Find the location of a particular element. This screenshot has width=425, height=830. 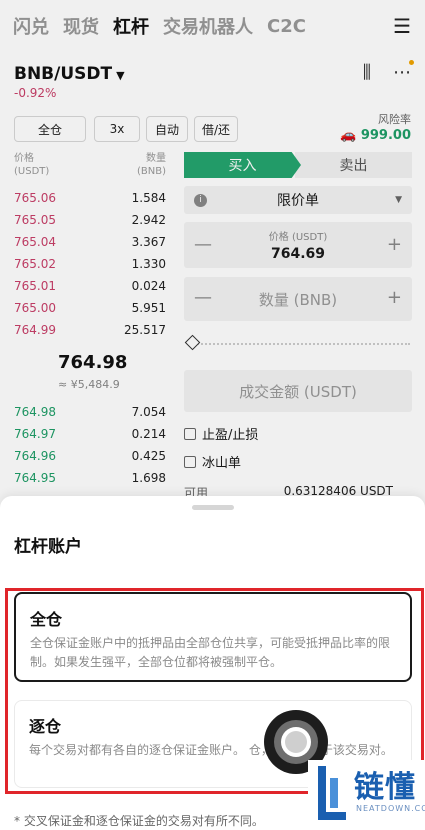

sheet-title: 杠杆账户 is located at coordinates (48, 547).